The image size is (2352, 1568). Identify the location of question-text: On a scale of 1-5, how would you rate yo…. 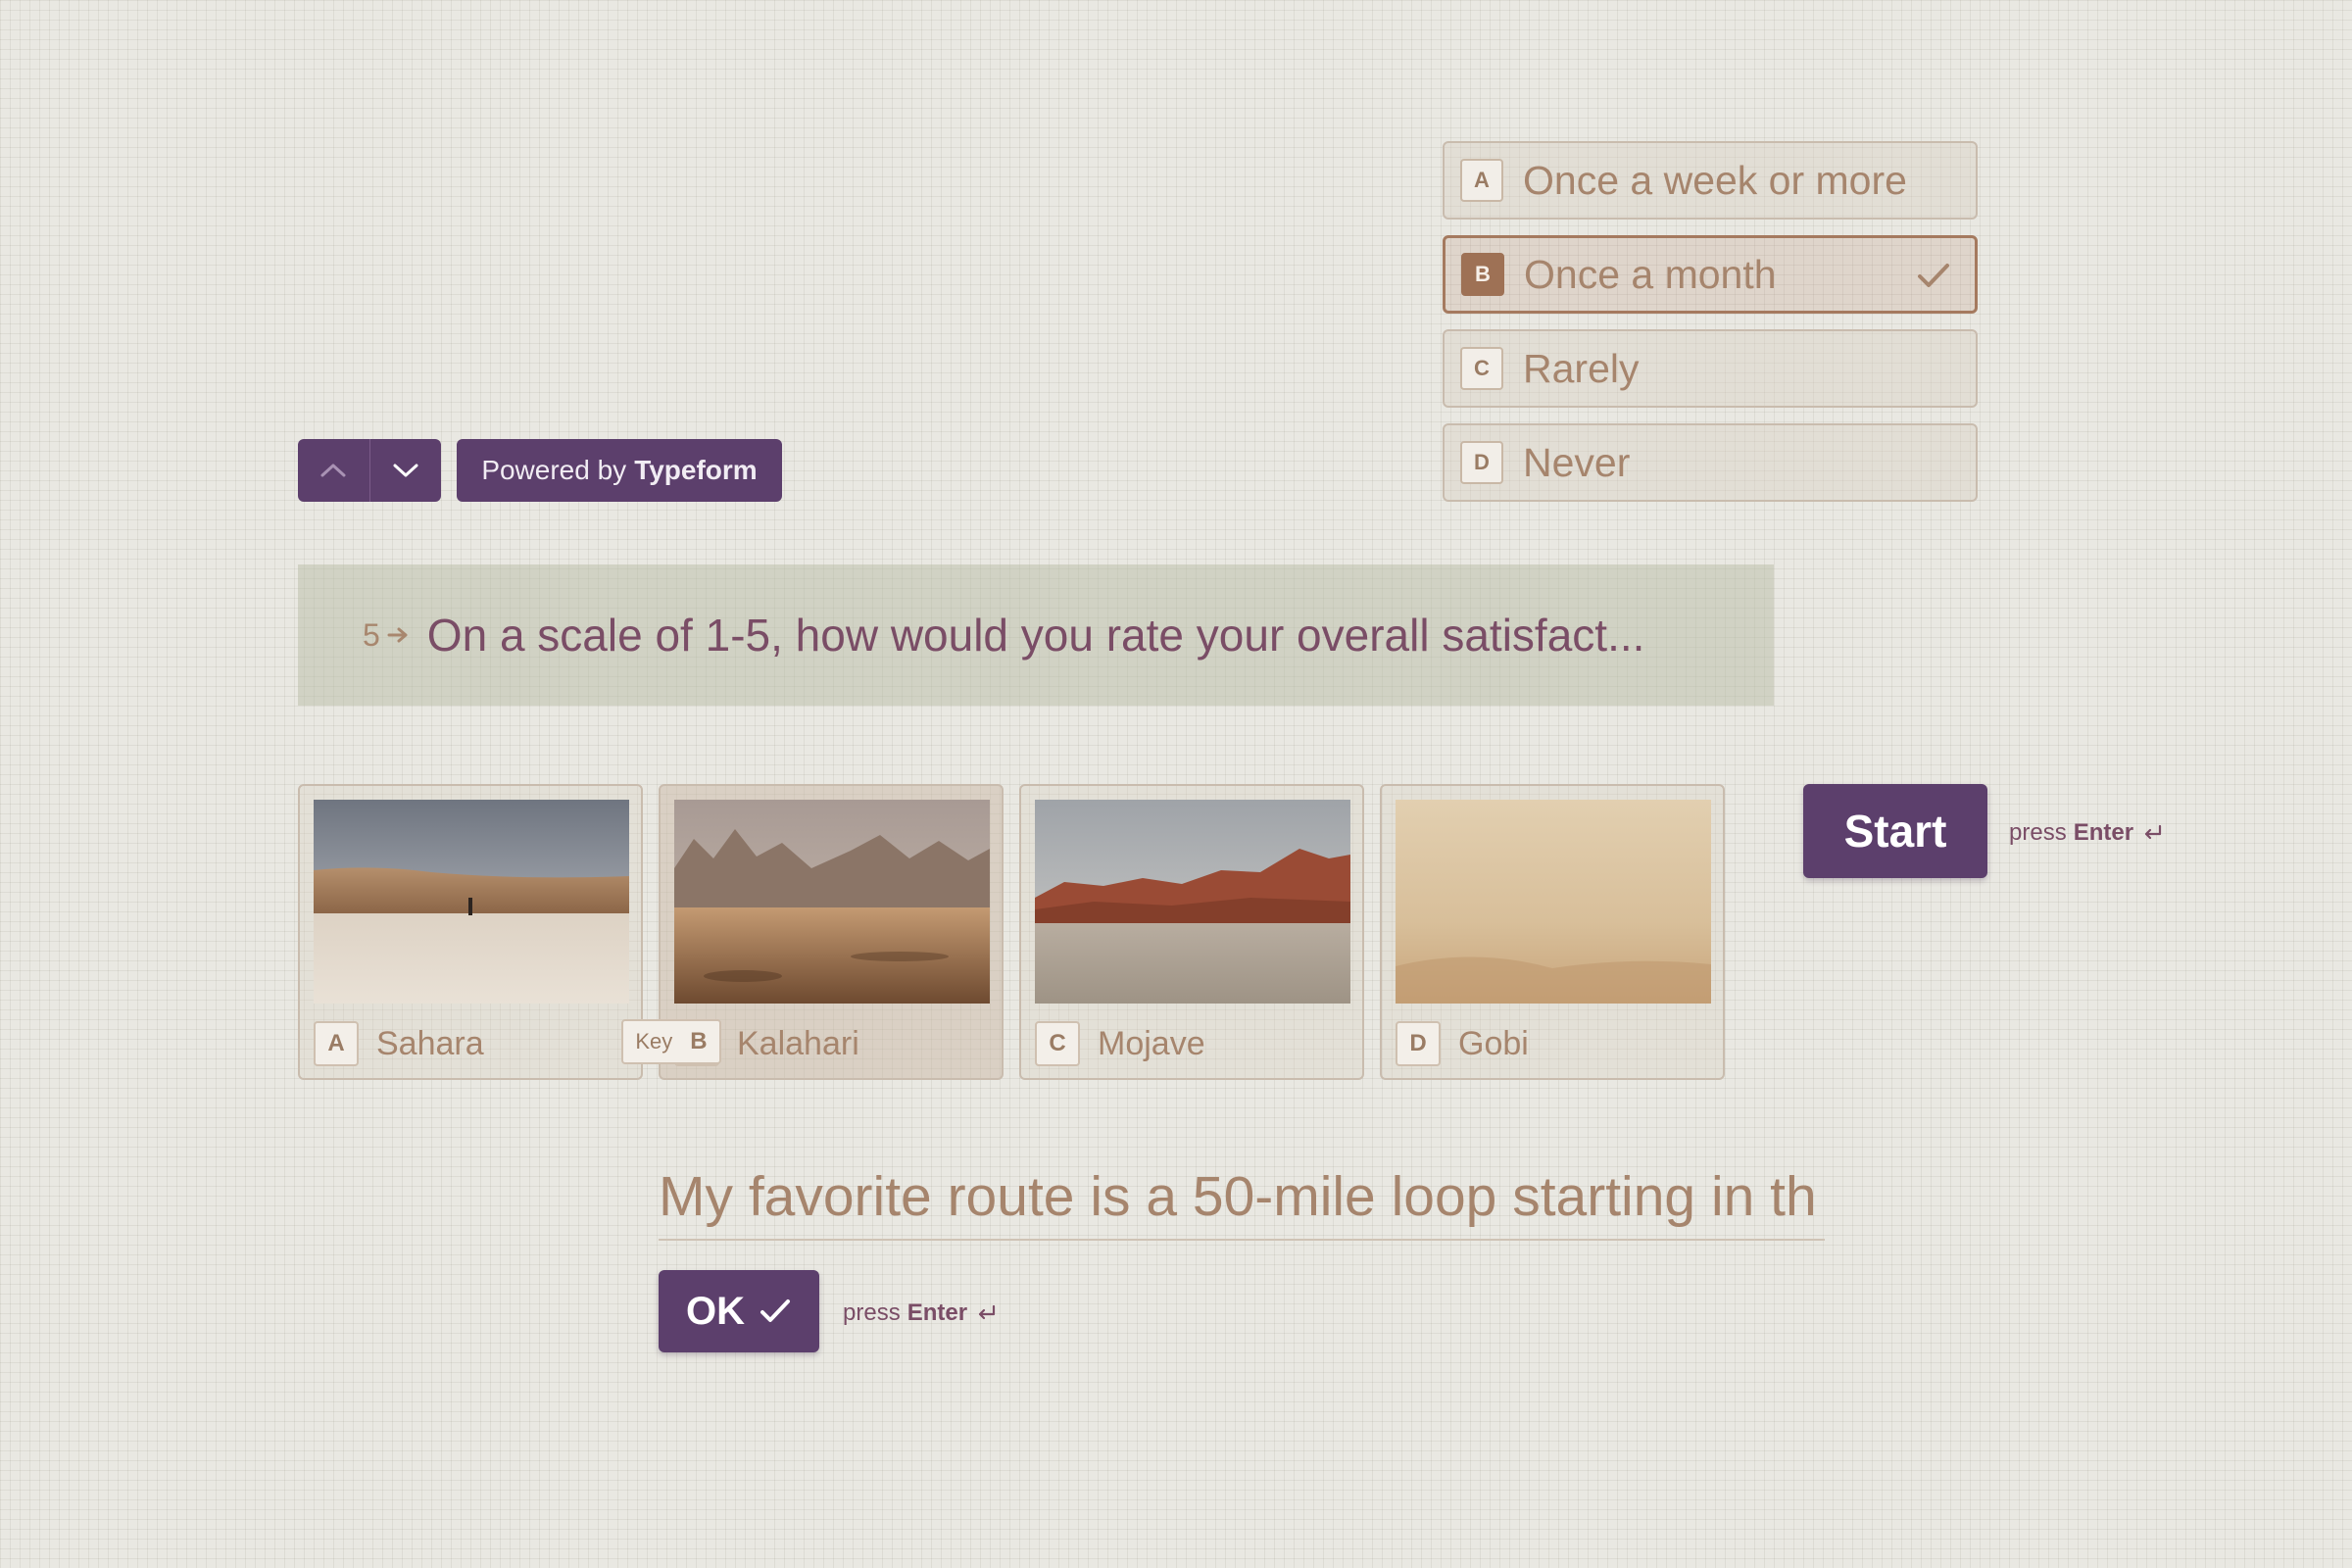
(1035, 635).